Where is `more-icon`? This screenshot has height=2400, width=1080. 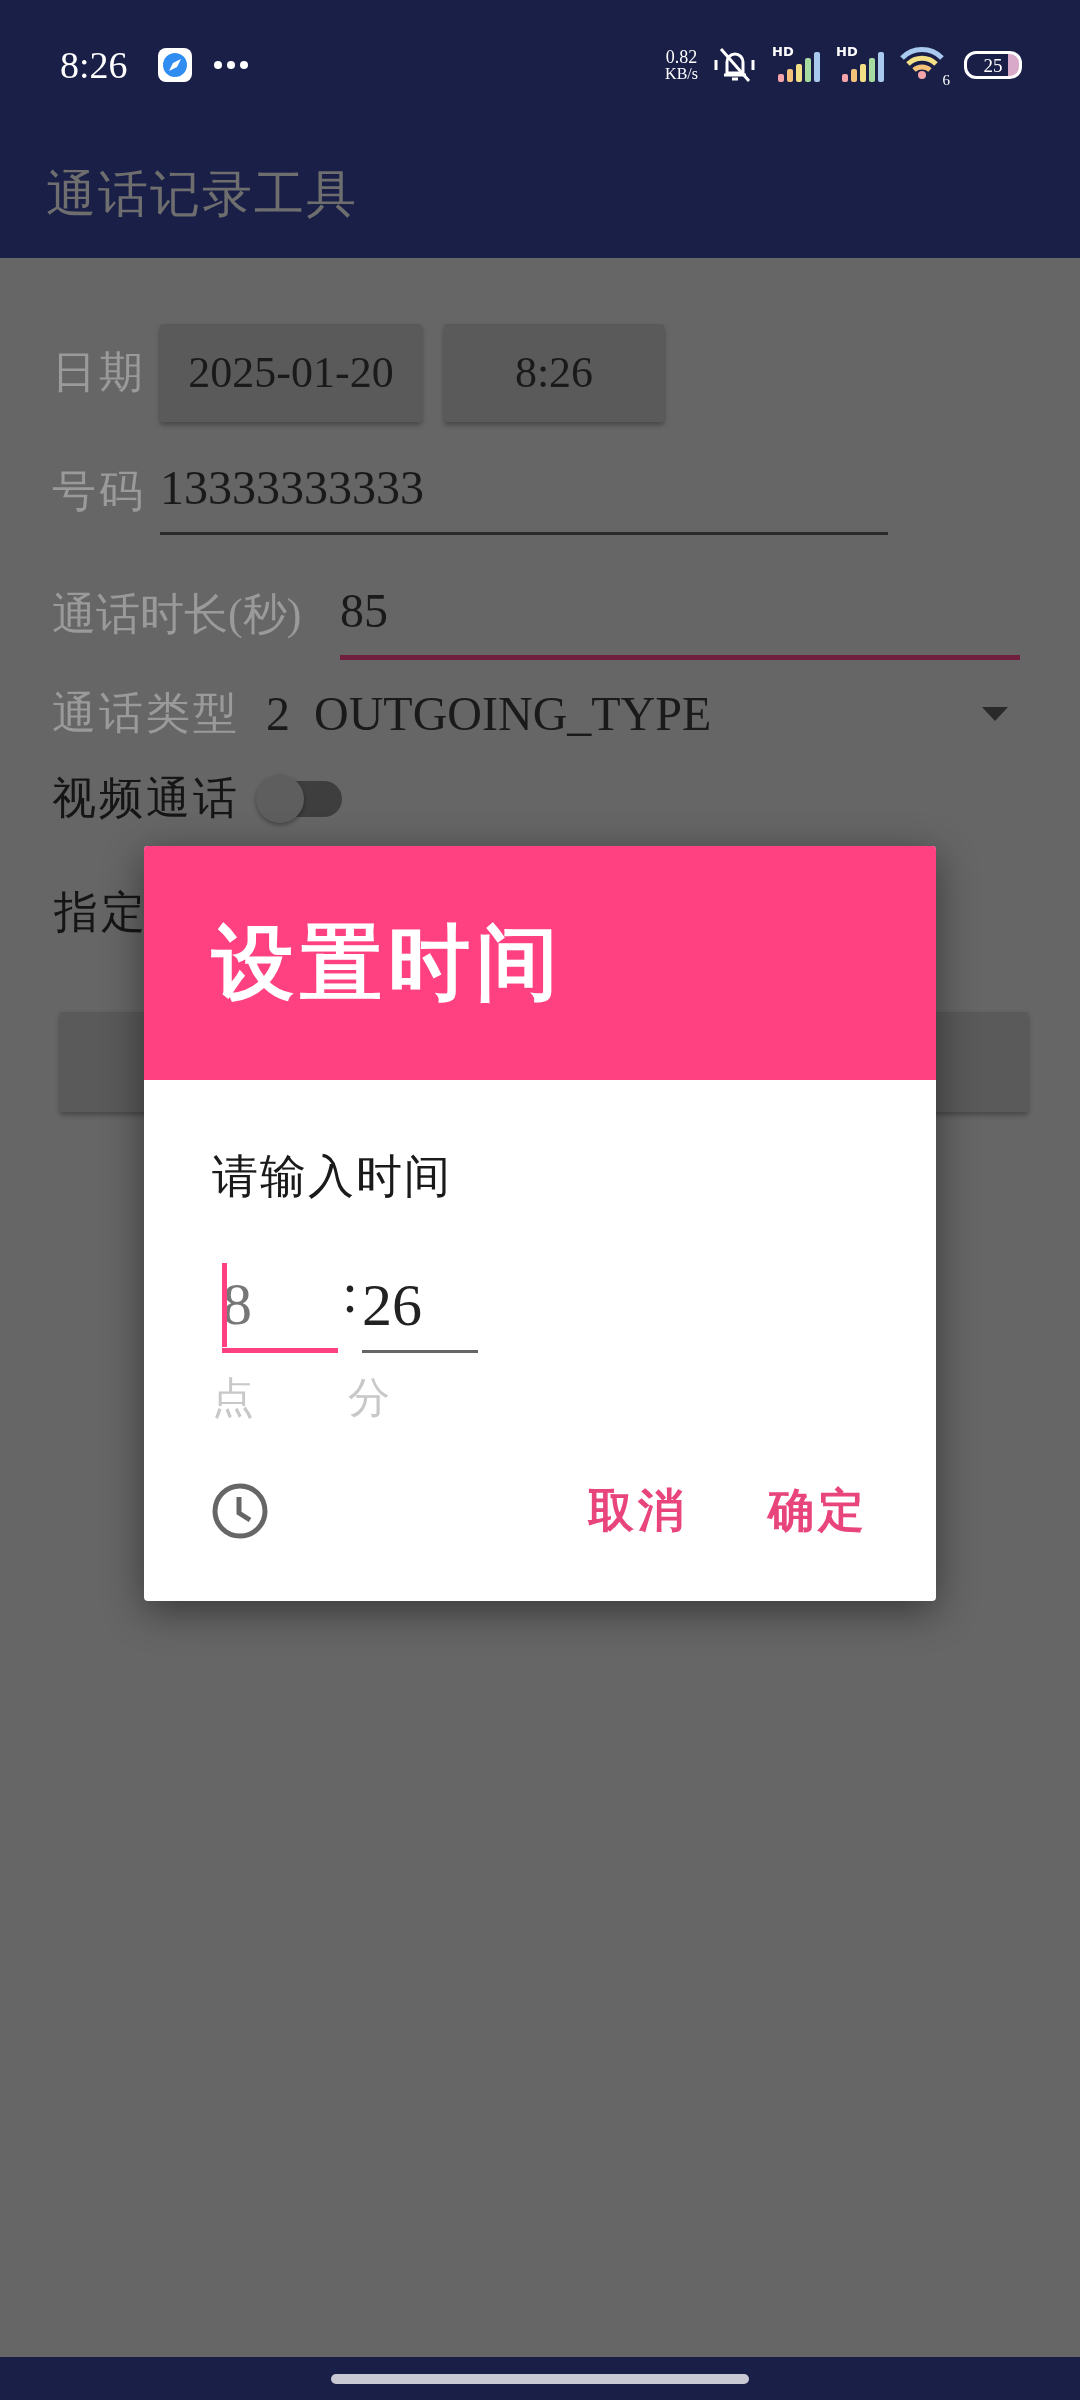 more-icon is located at coordinates (230, 65).